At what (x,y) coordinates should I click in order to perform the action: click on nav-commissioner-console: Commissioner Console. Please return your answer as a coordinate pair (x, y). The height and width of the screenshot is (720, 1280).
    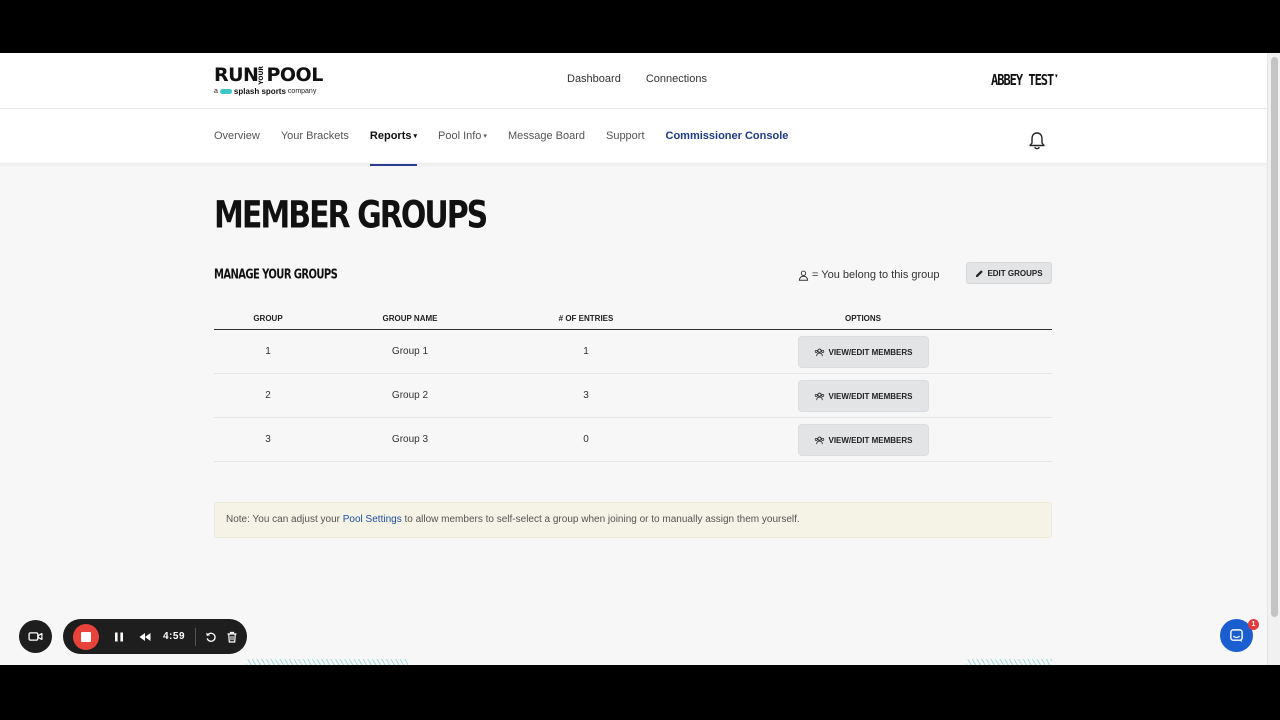
    Looking at the image, I should click on (727, 136).